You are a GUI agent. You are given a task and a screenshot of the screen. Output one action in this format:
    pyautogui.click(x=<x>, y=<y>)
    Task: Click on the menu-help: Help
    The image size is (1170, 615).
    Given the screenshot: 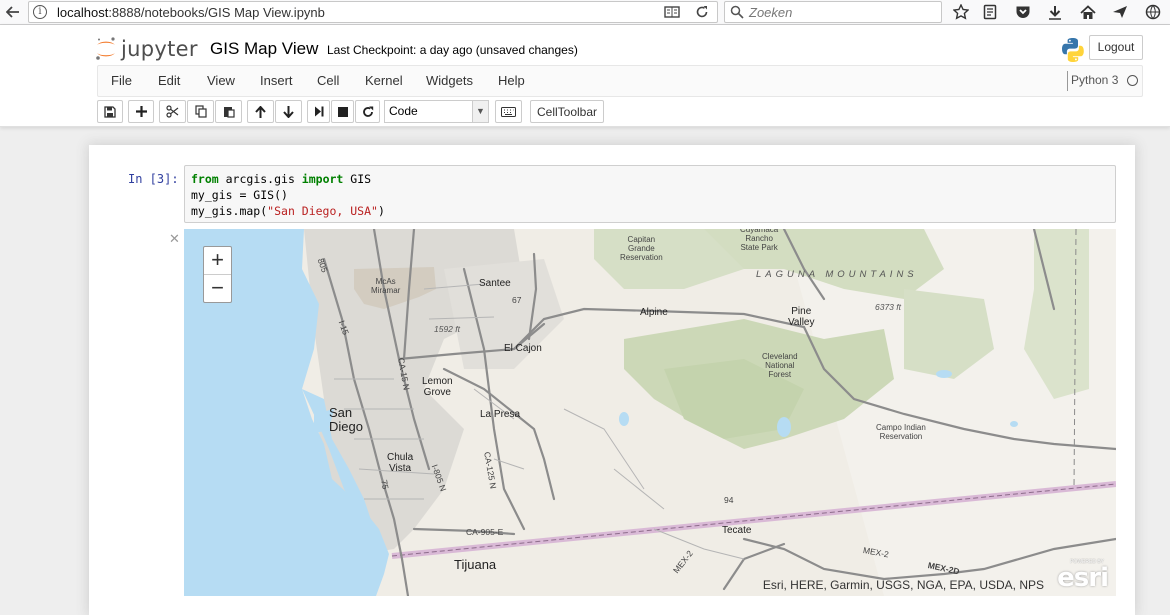 What is the action you would take?
    pyautogui.click(x=511, y=80)
    